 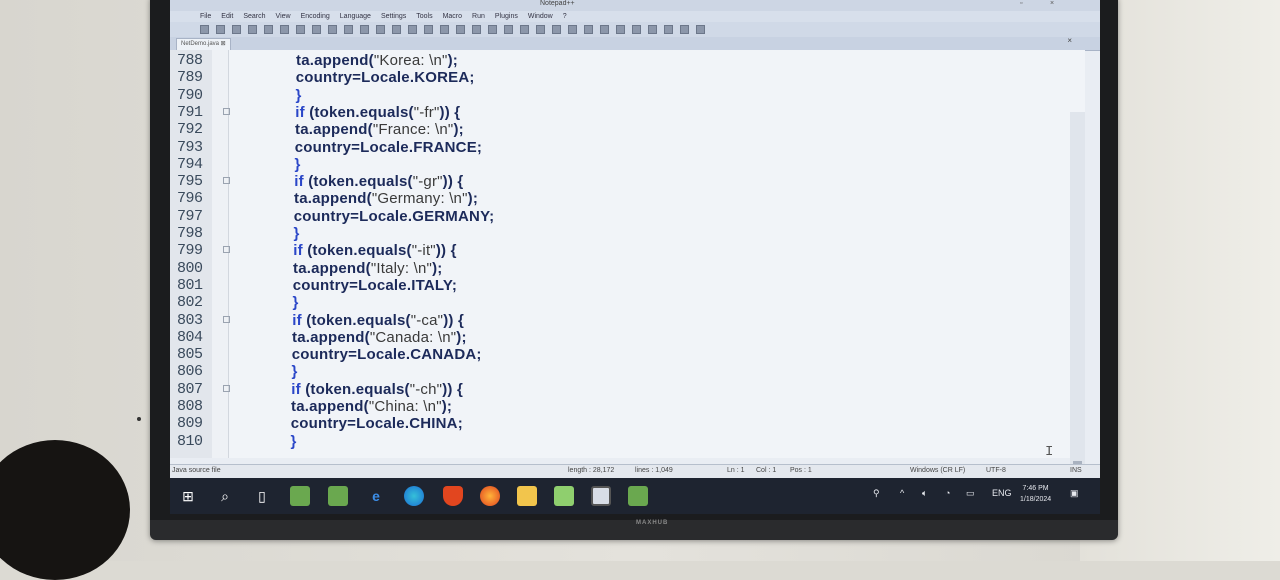 What do you see at coordinates (924, 493) in the screenshot?
I see `speaker-icon: 🔈︎` at bounding box center [924, 493].